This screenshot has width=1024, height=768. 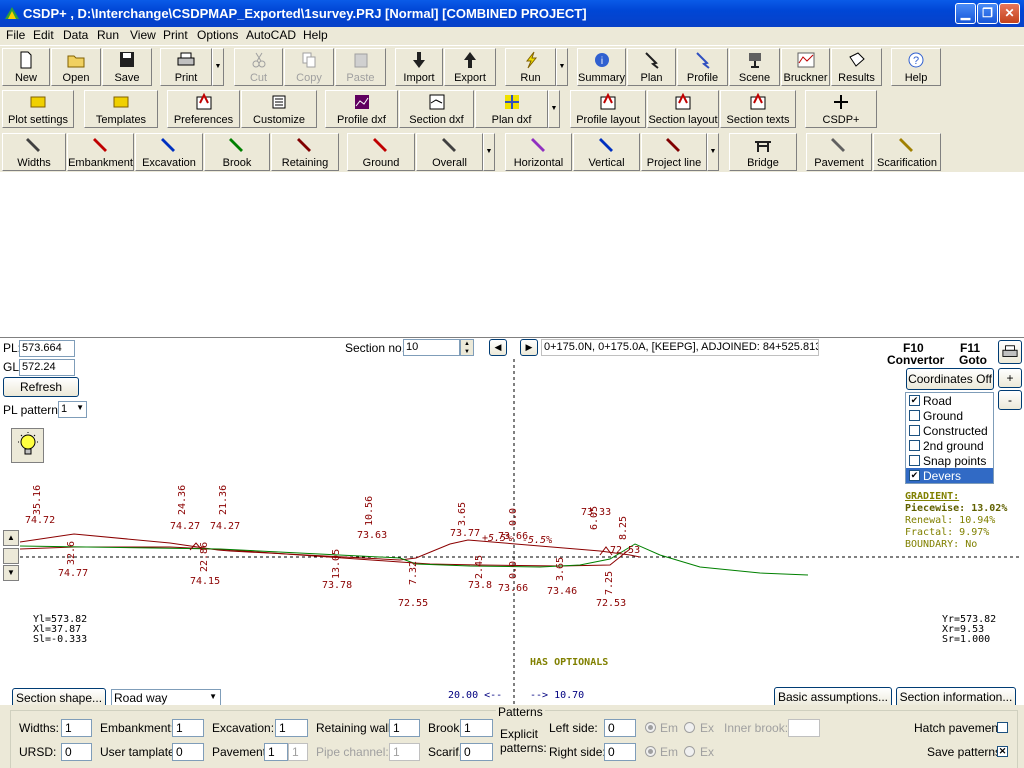 I want to click on preferences-button: Preferences, so click(x=203, y=109).